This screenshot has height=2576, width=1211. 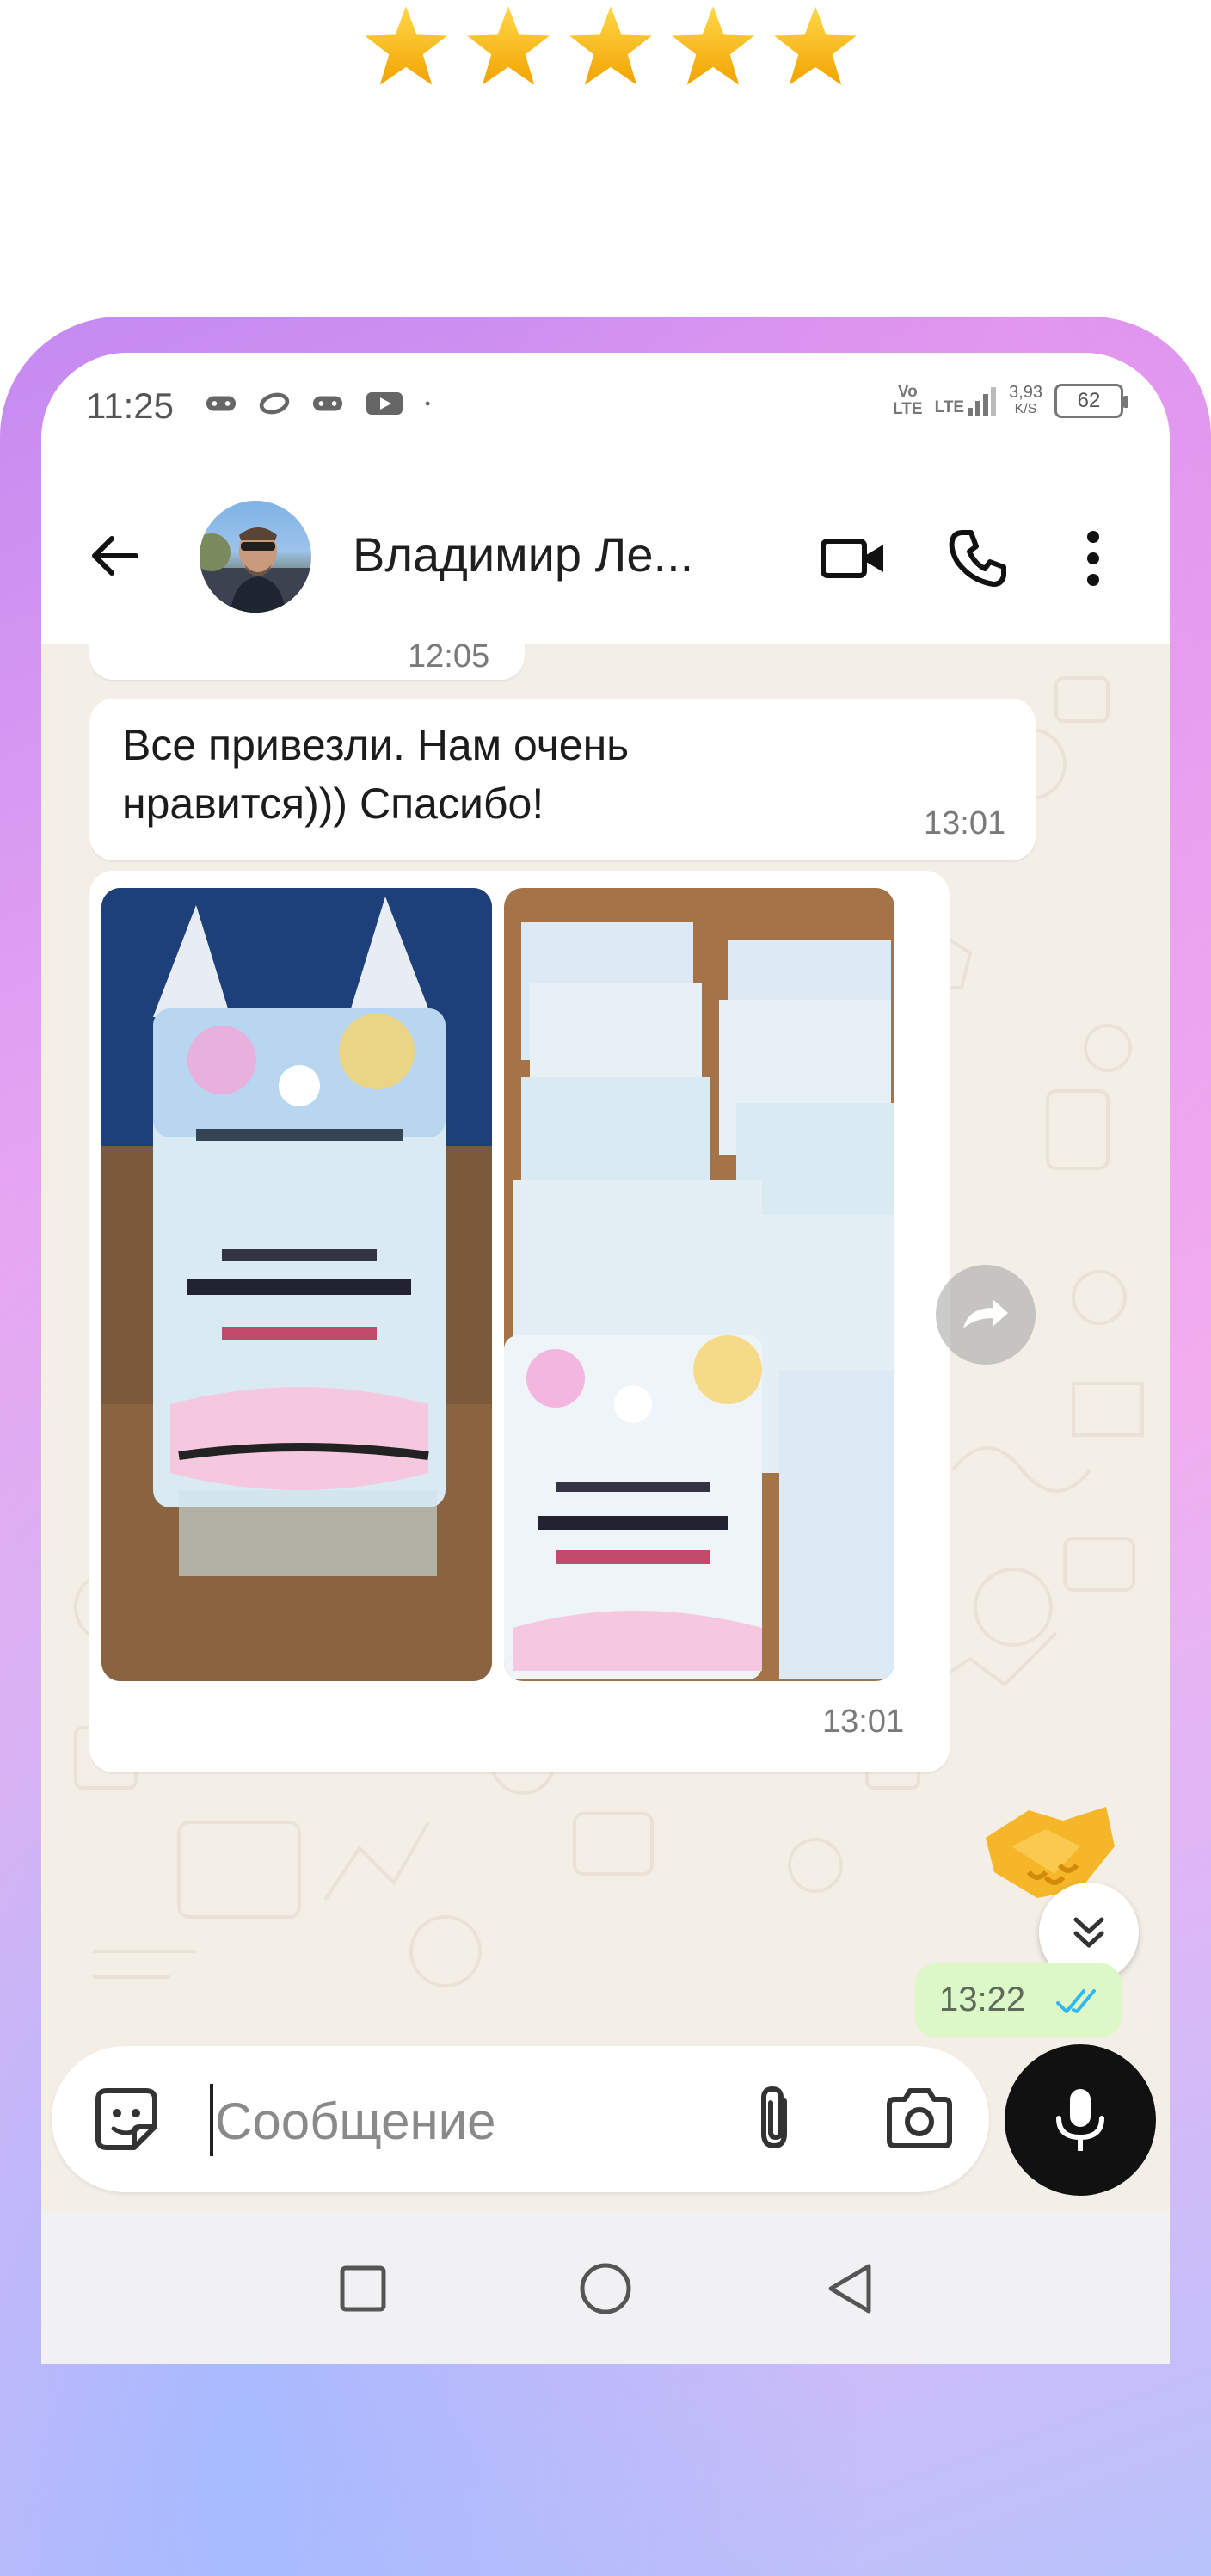 I want to click on message-input-pill, so click(x=520, y=2119).